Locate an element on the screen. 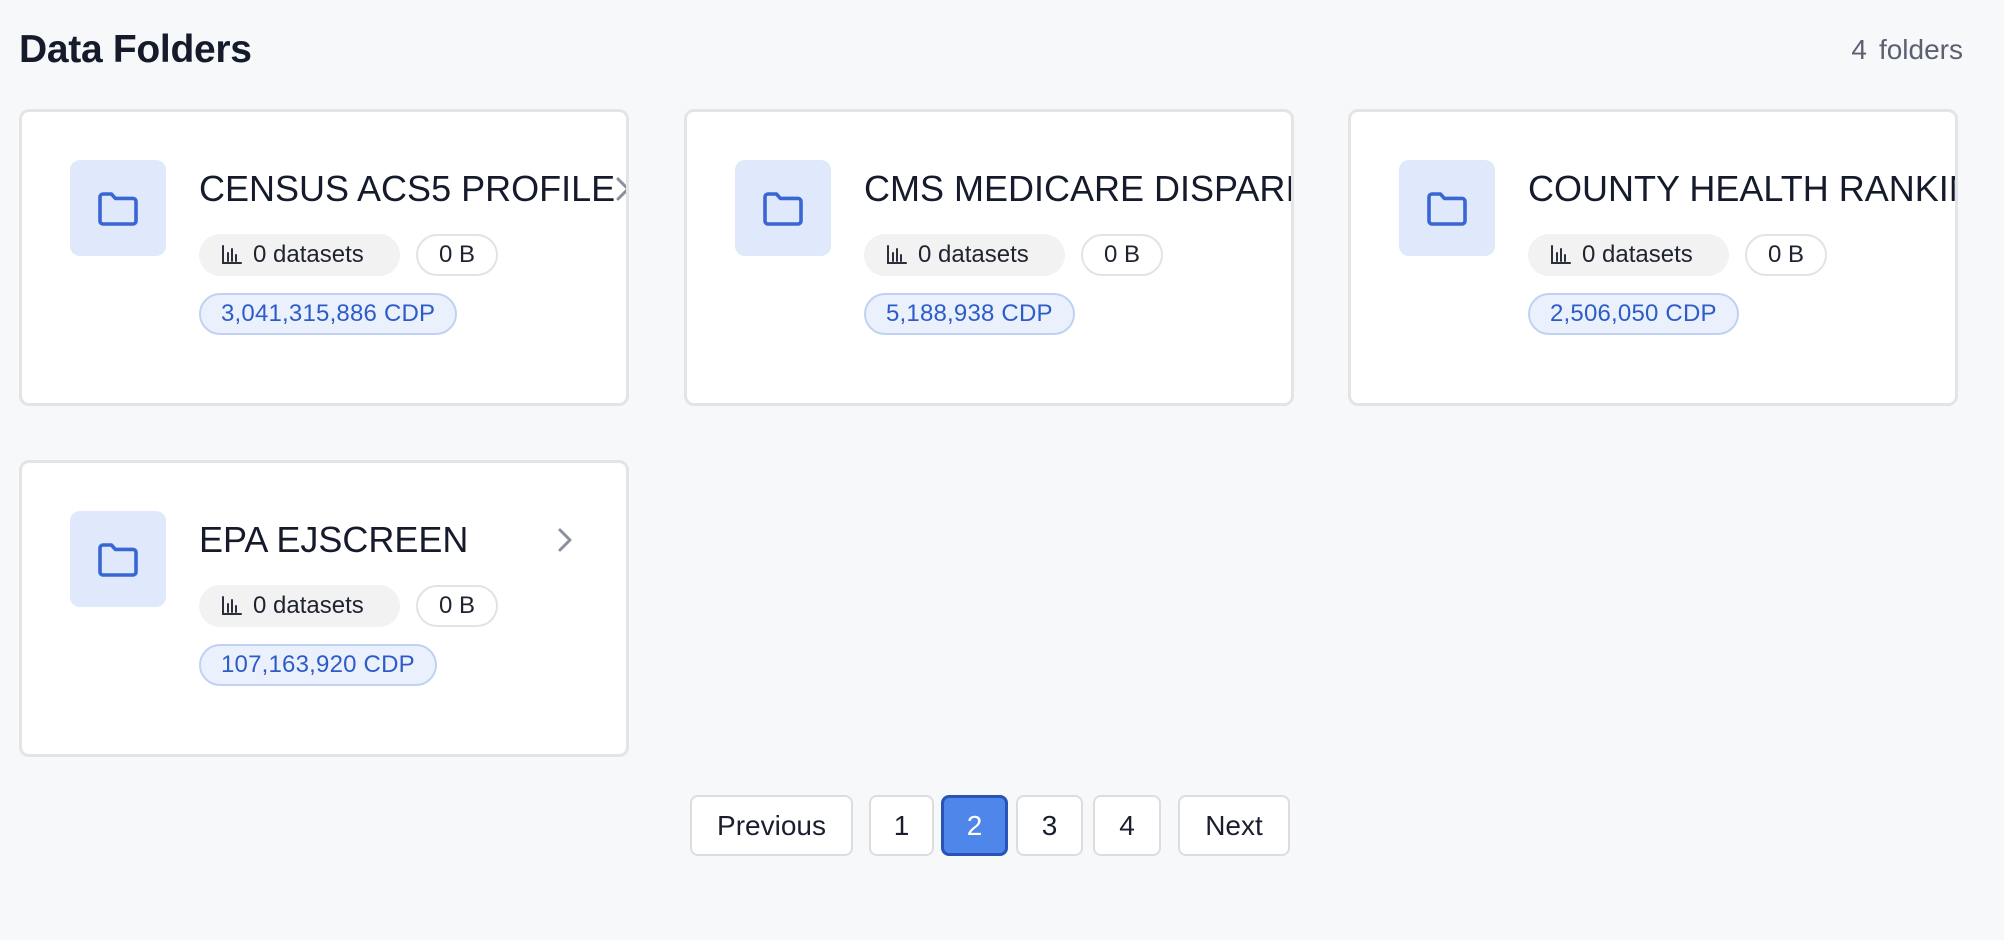 Image resolution: width=2004 pixels, height=940 pixels. cdp-badge: 2,506,050 CDP is located at coordinates (1633, 314).